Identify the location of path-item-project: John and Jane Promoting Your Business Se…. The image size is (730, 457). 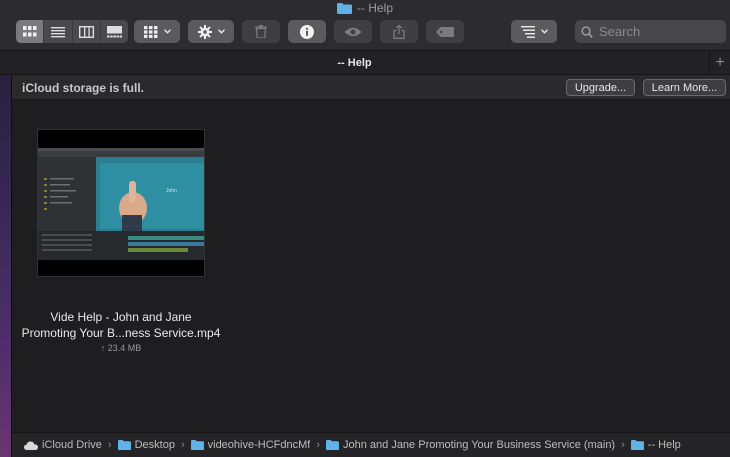
(470, 445).